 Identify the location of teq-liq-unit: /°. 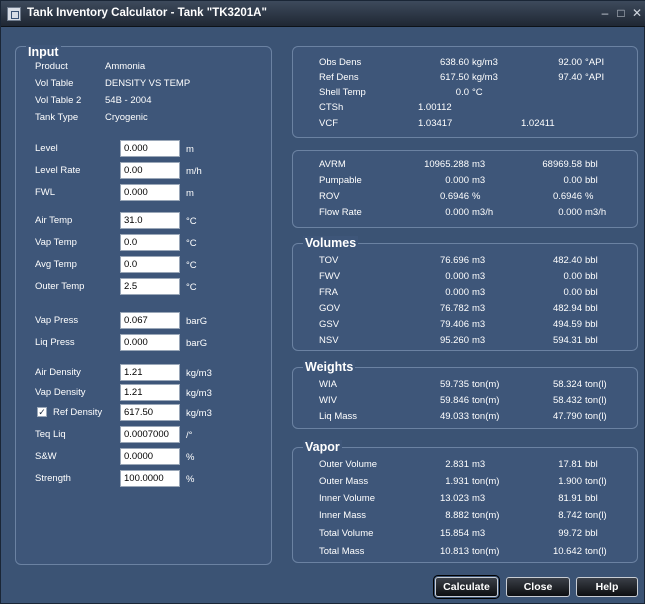
(189, 435).